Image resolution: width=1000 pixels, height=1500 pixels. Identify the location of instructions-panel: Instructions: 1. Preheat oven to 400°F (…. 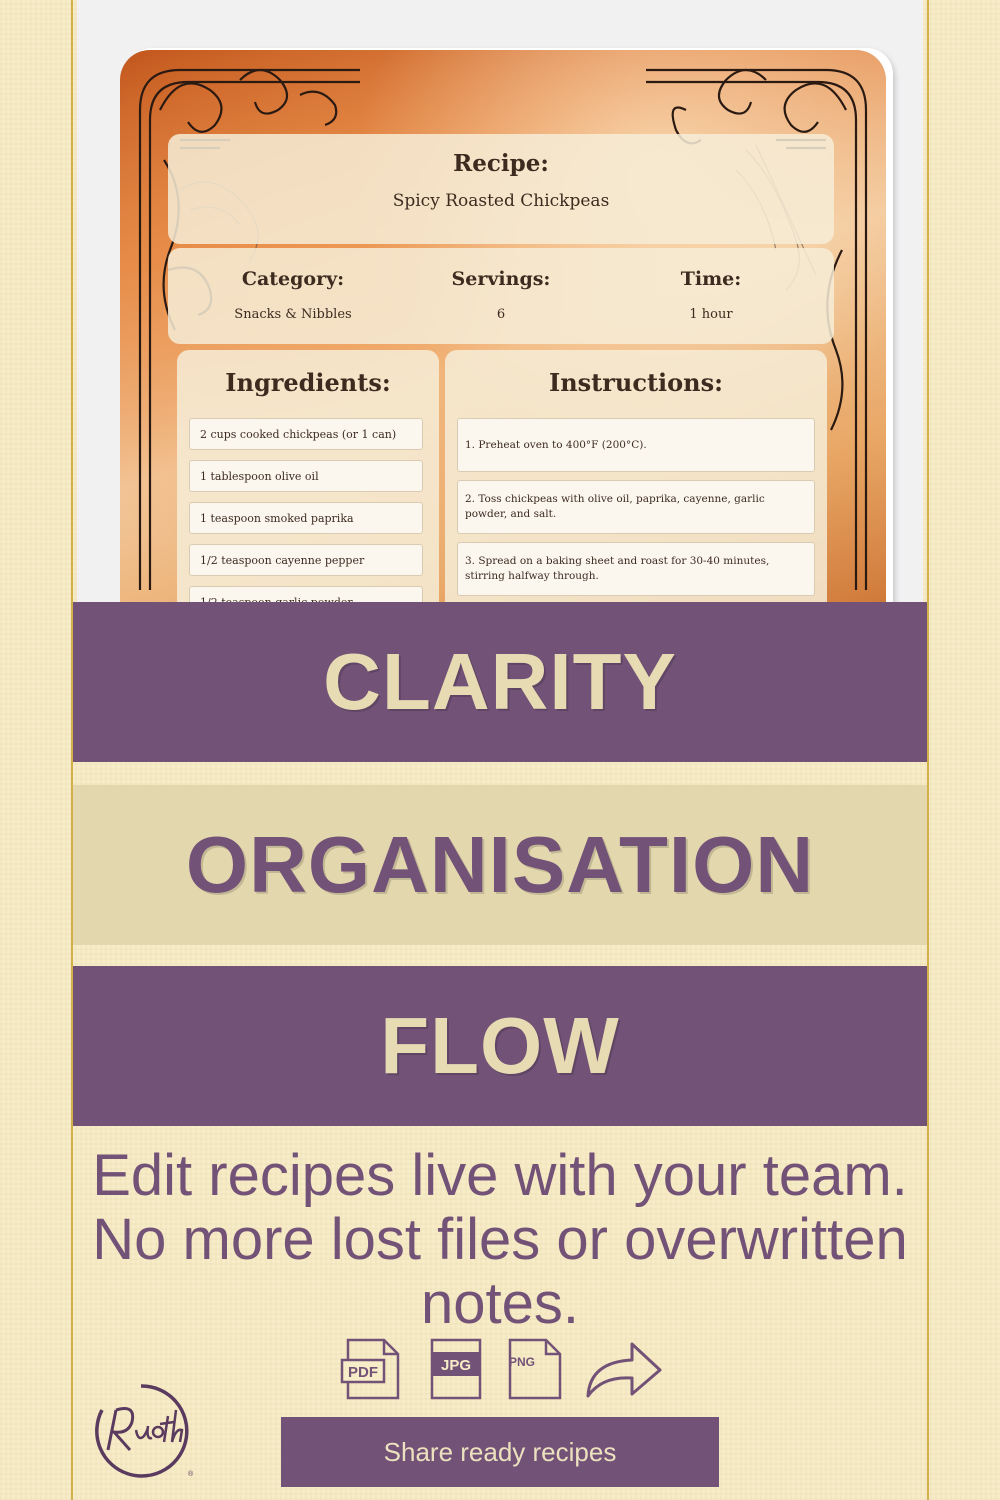
(636, 476).